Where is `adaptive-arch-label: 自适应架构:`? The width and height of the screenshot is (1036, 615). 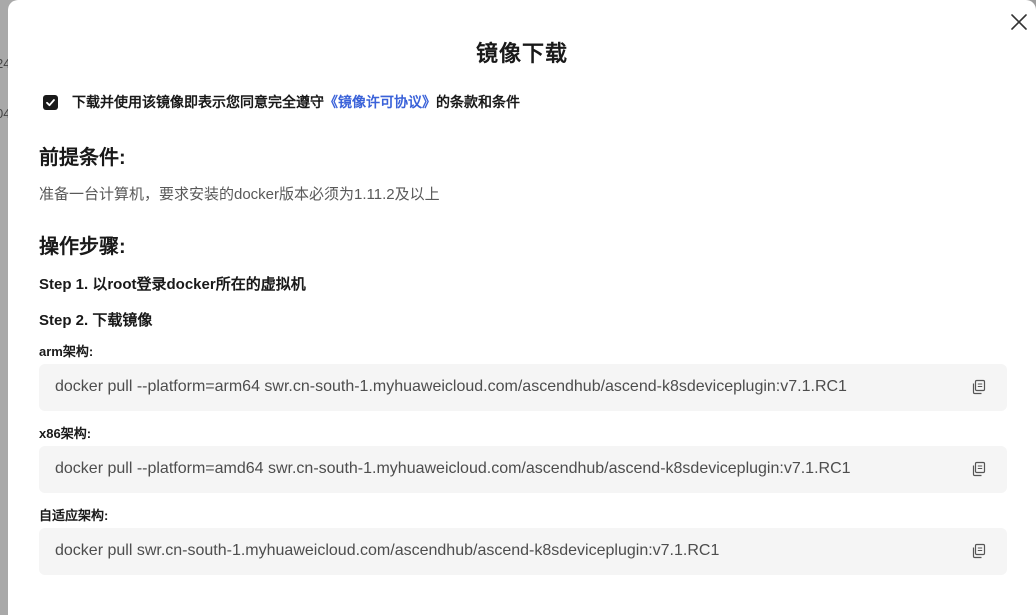 adaptive-arch-label: 自适应架构: is located at coordinates (74, 515).